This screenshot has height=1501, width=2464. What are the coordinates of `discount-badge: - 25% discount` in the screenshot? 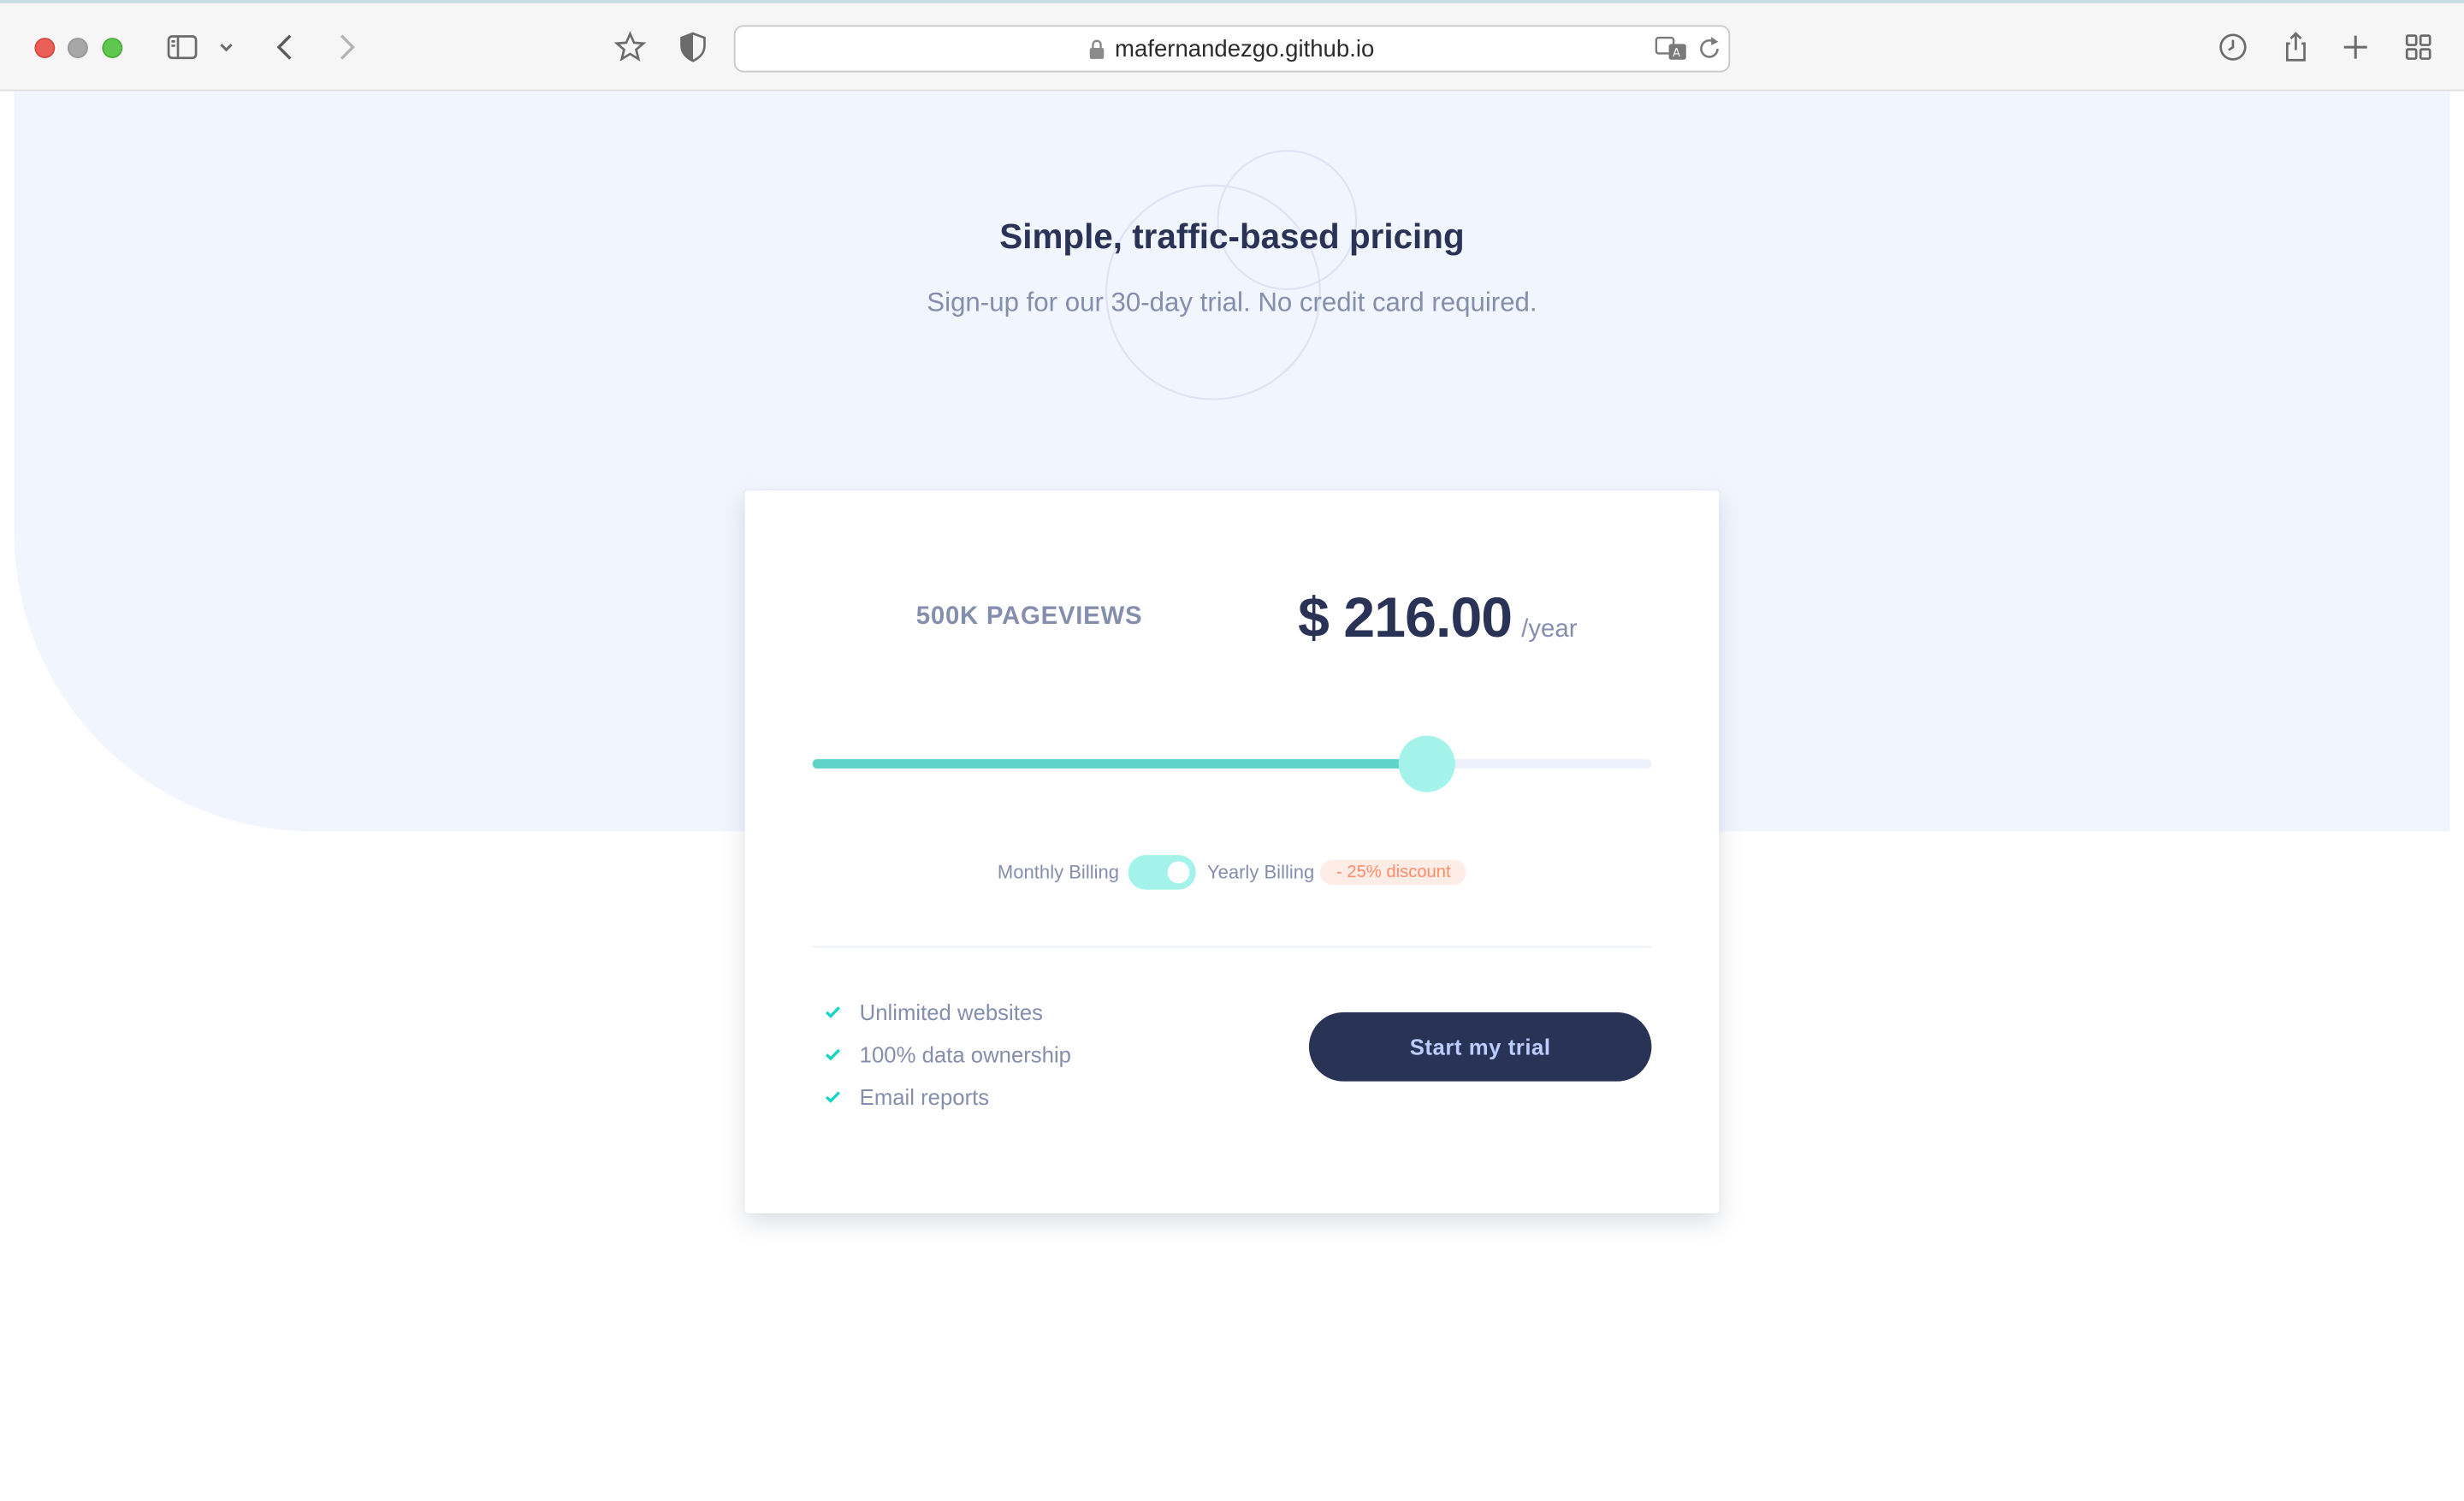 It's located at (1393, 872).